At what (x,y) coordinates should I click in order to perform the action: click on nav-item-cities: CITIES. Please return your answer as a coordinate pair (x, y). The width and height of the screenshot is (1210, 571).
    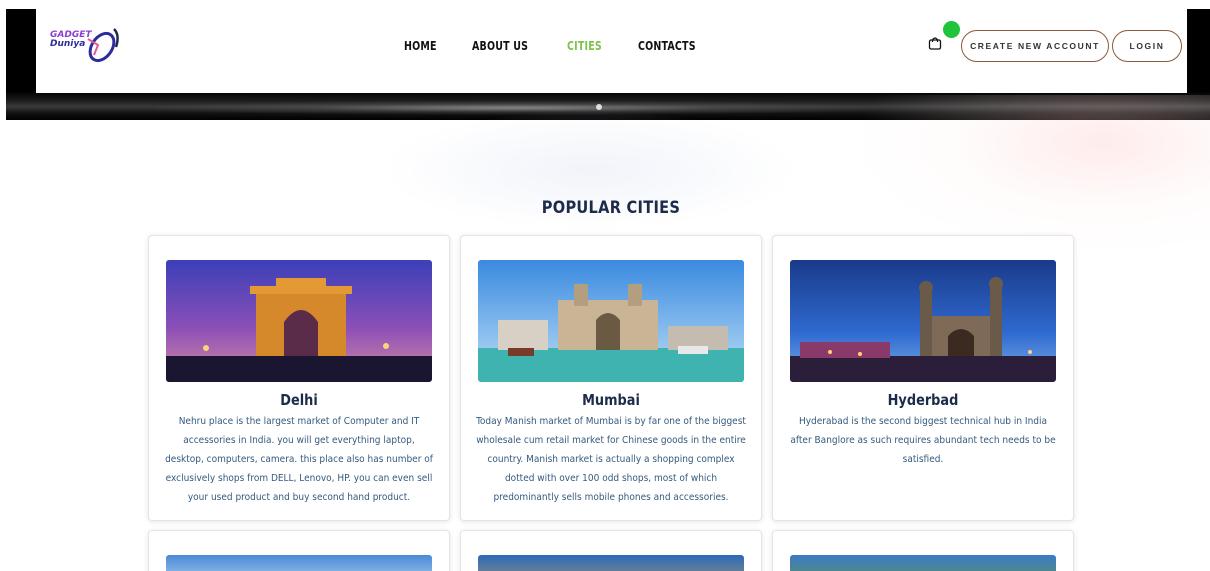
    Looking at the image, I should click on (584, 46).